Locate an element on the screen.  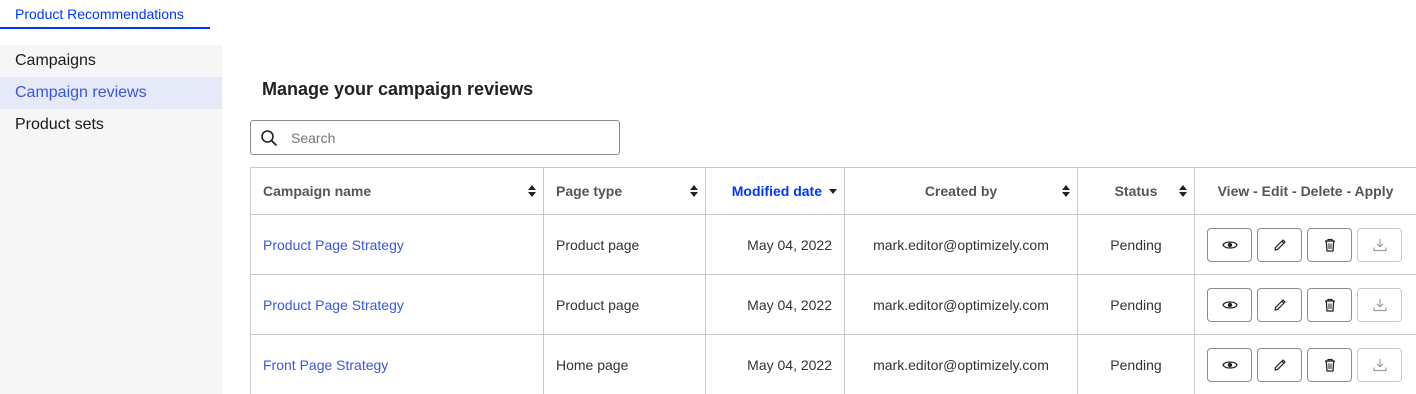
cell-campaign-name: Front Page Strategy is located at coordinates (397, 364).